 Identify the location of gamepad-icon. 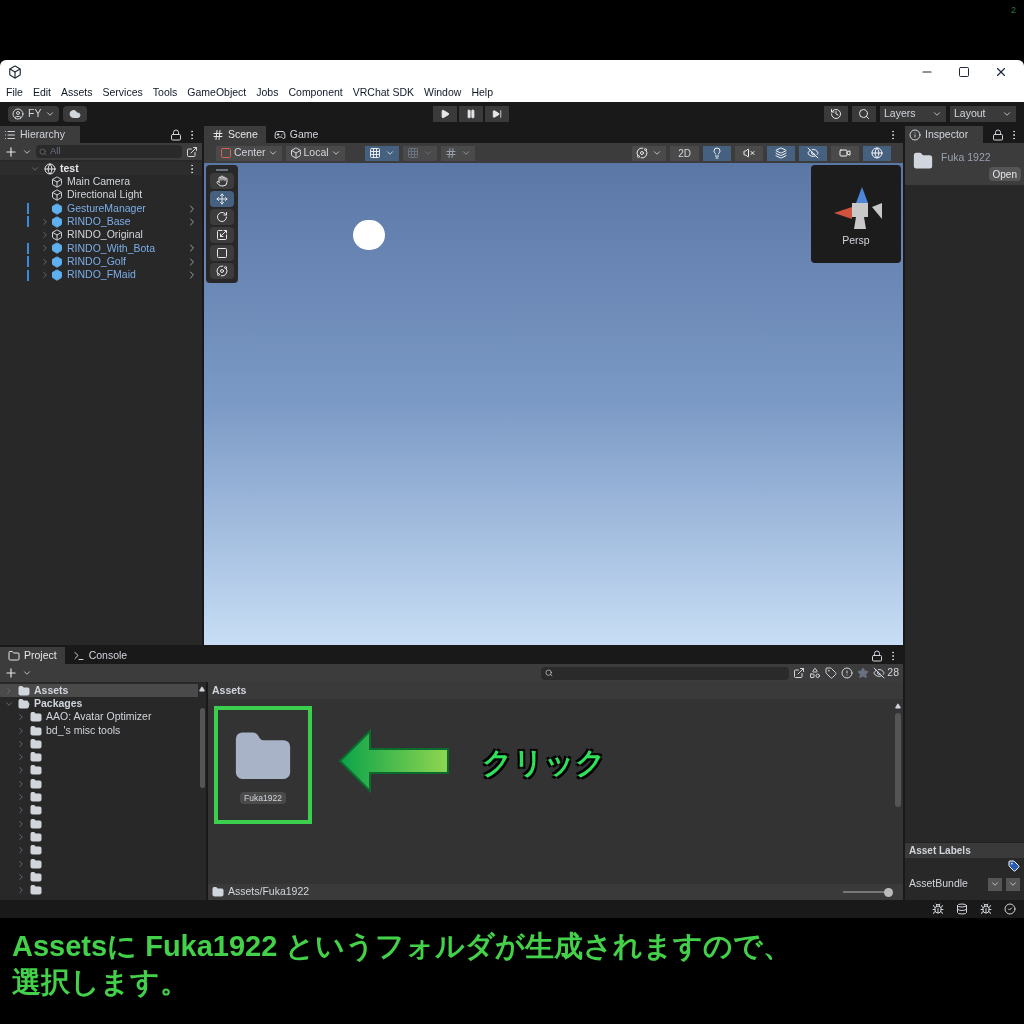
(279, 134).